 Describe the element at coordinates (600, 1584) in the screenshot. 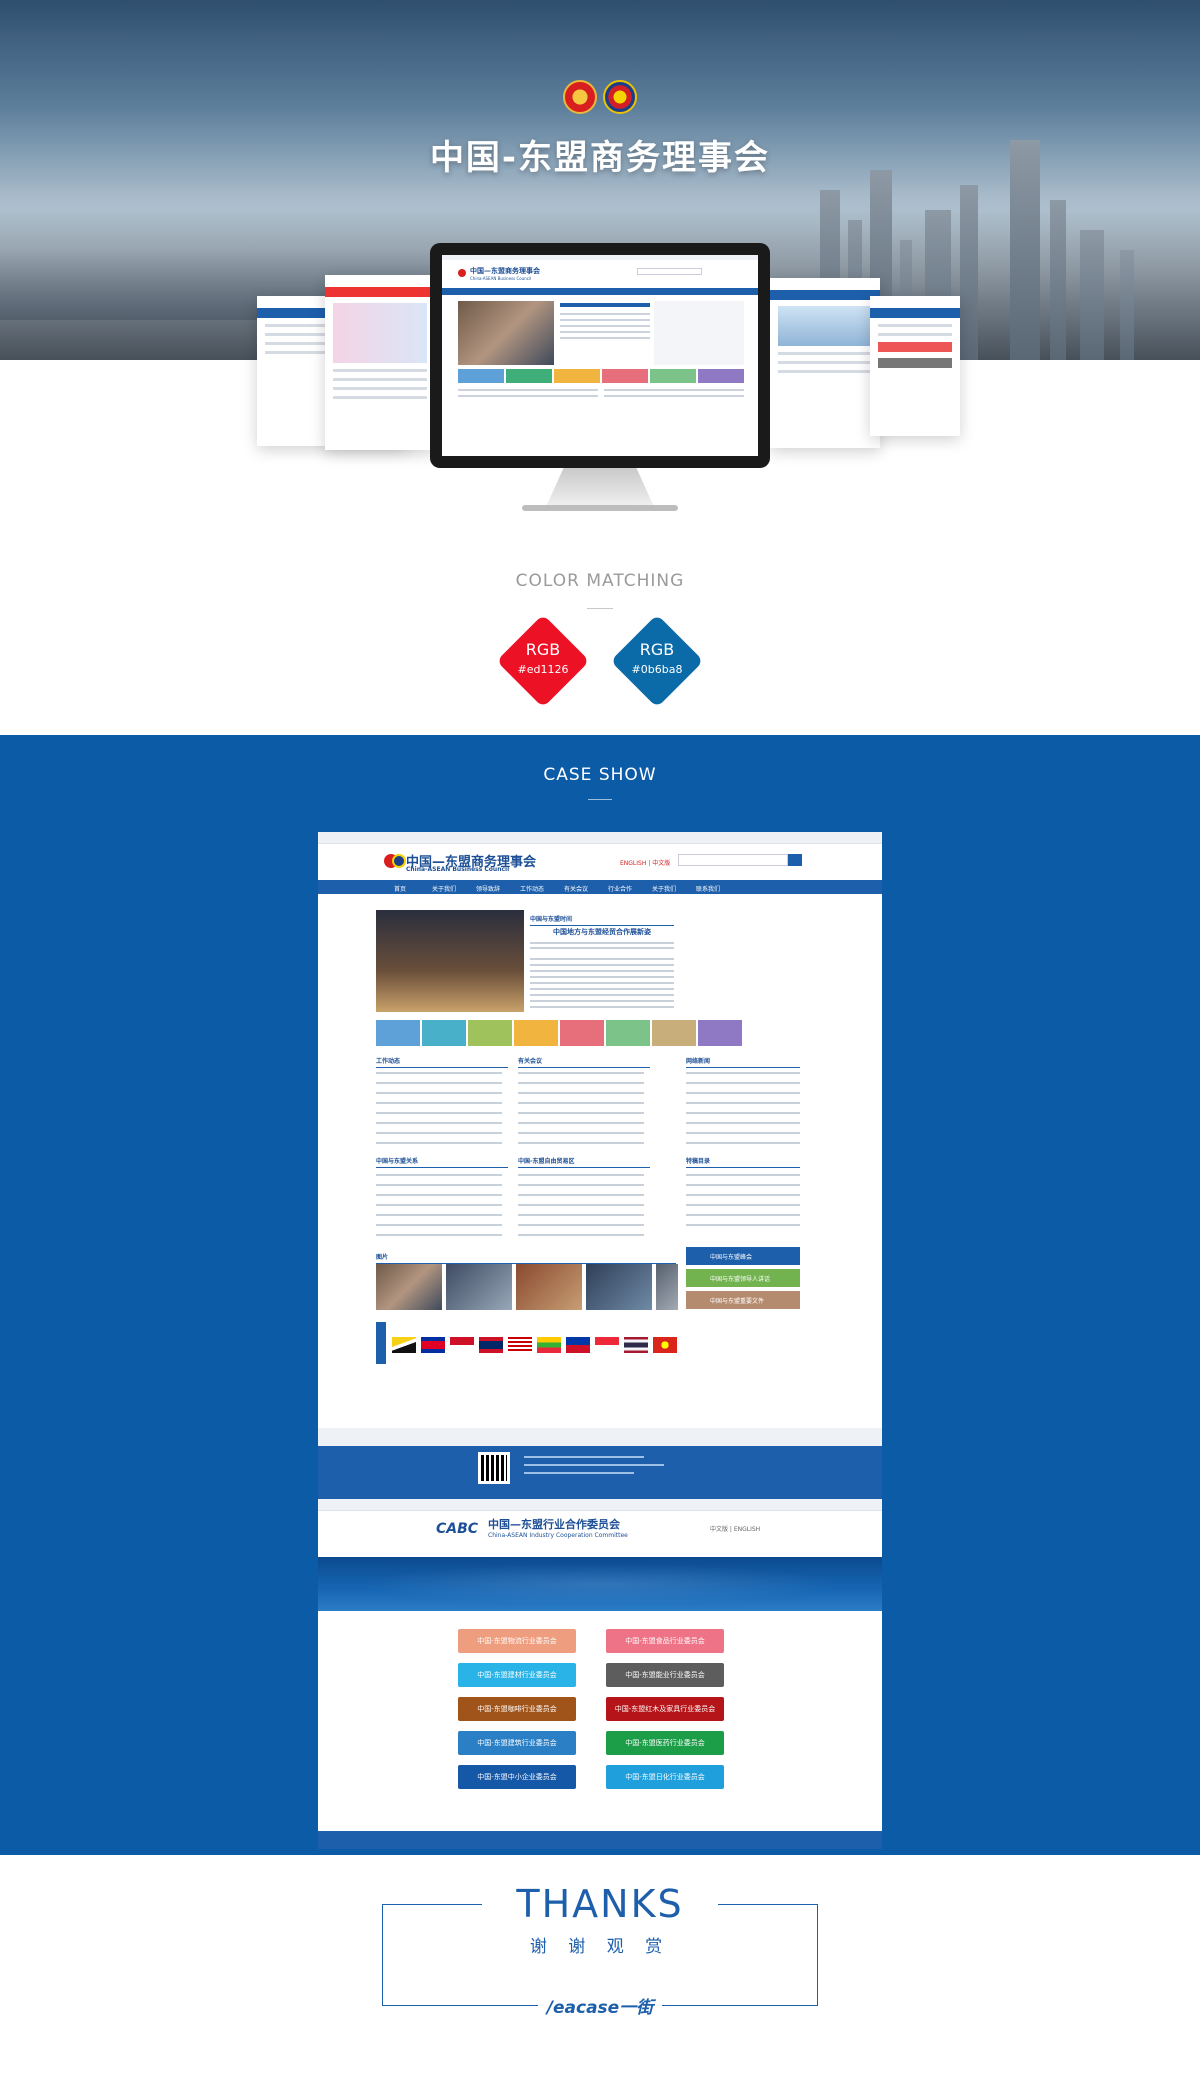

I see `world-map-banner` at that location.